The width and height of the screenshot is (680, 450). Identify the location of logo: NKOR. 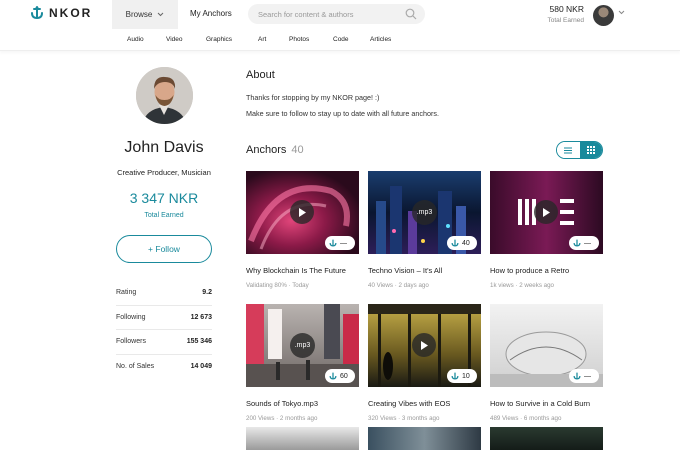
(61, 13).